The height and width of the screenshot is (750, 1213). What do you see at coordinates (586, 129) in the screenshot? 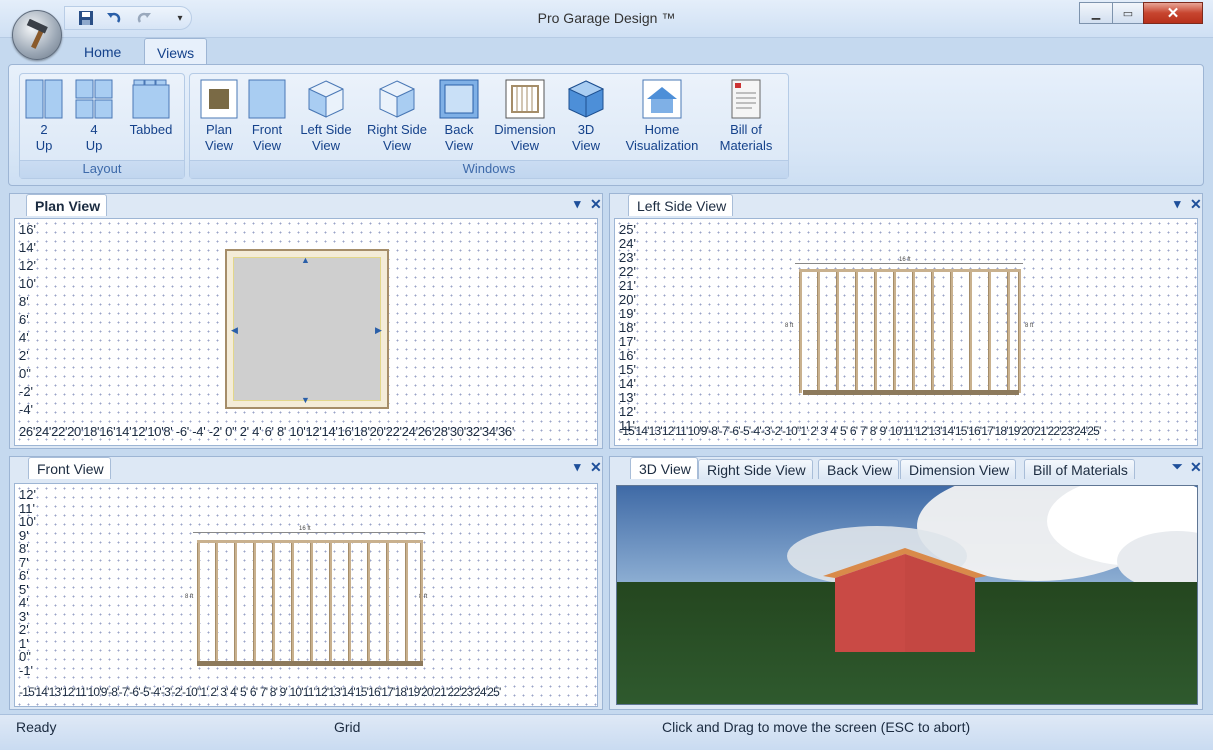
I see `3d-view-label1: 3D` at bounding box center [586, 129].